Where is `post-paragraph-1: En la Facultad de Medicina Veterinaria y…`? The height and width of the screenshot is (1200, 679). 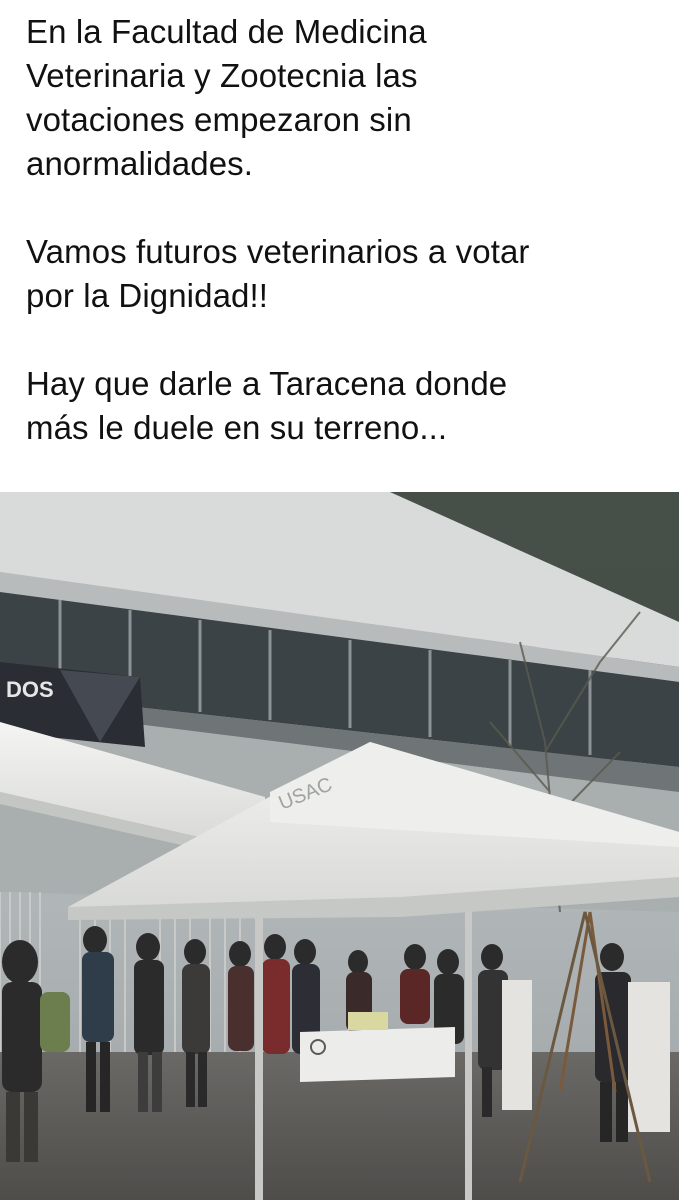 post-paragraph-1: En la Facultad de Medicina Veterinaria y… is located at coordinates (226, 97).